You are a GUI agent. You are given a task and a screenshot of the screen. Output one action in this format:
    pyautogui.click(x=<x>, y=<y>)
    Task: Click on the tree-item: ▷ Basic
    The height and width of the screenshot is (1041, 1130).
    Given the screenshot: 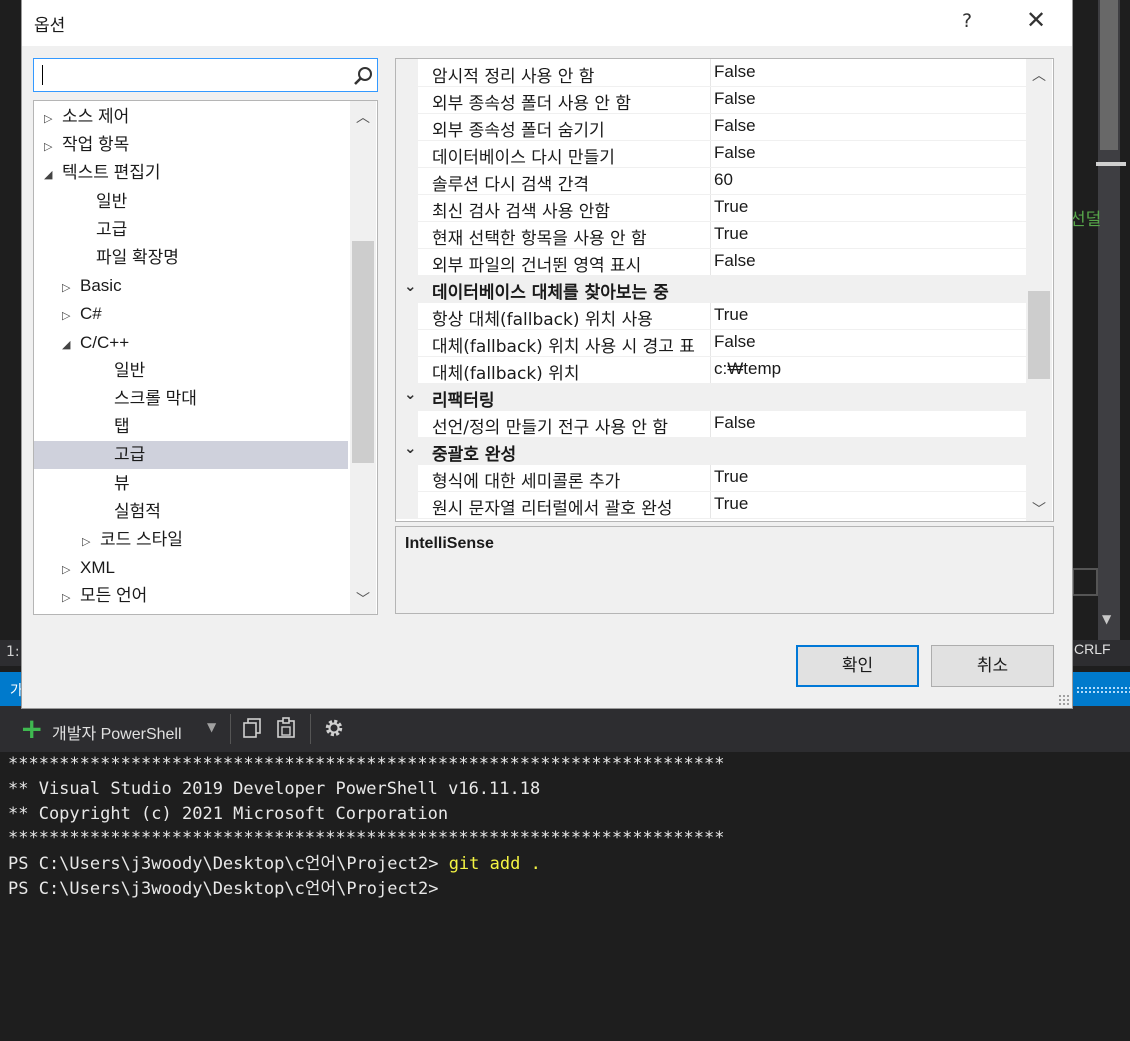 What is the action you would take?
    pyautogui.click(x=191, y=286)
    